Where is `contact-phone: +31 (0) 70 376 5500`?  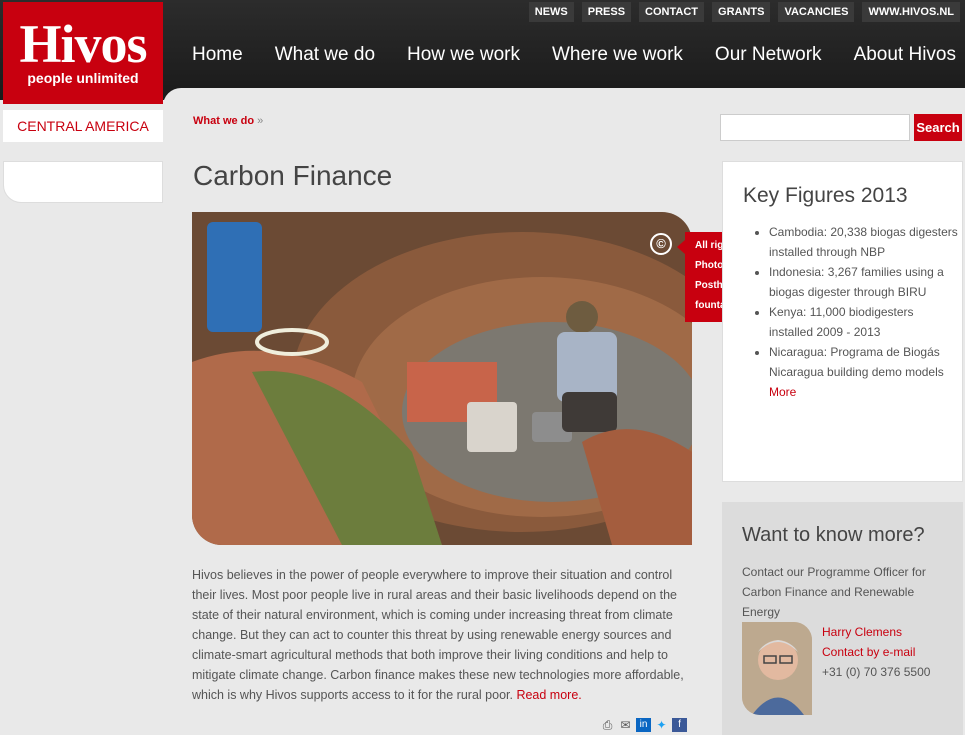 contact-phone: +31 (0) 70 376 5500 is located at coordinates (876, 672).